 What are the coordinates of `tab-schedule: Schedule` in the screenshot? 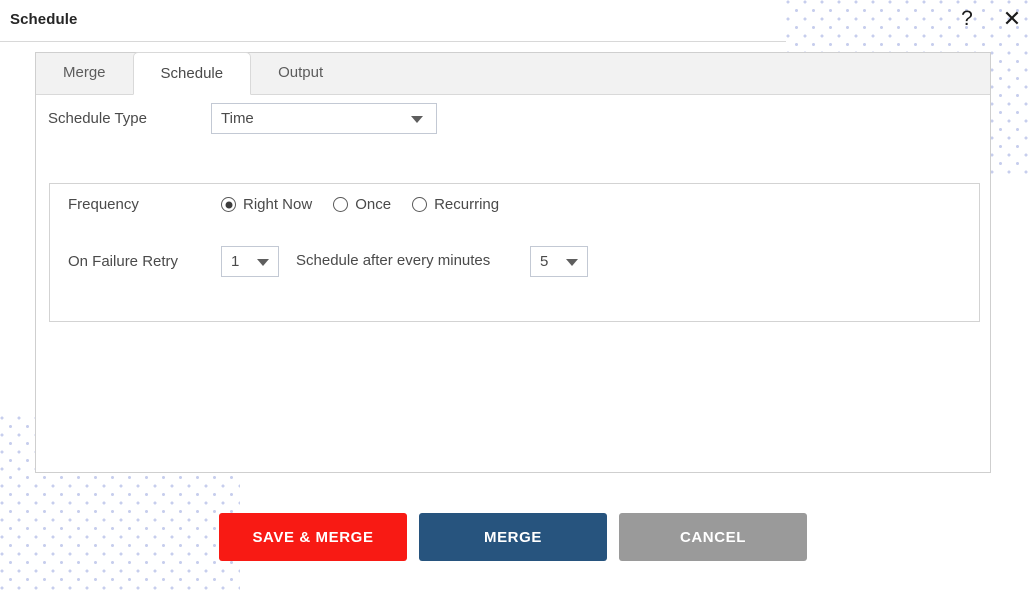 It's located at (192, 73).